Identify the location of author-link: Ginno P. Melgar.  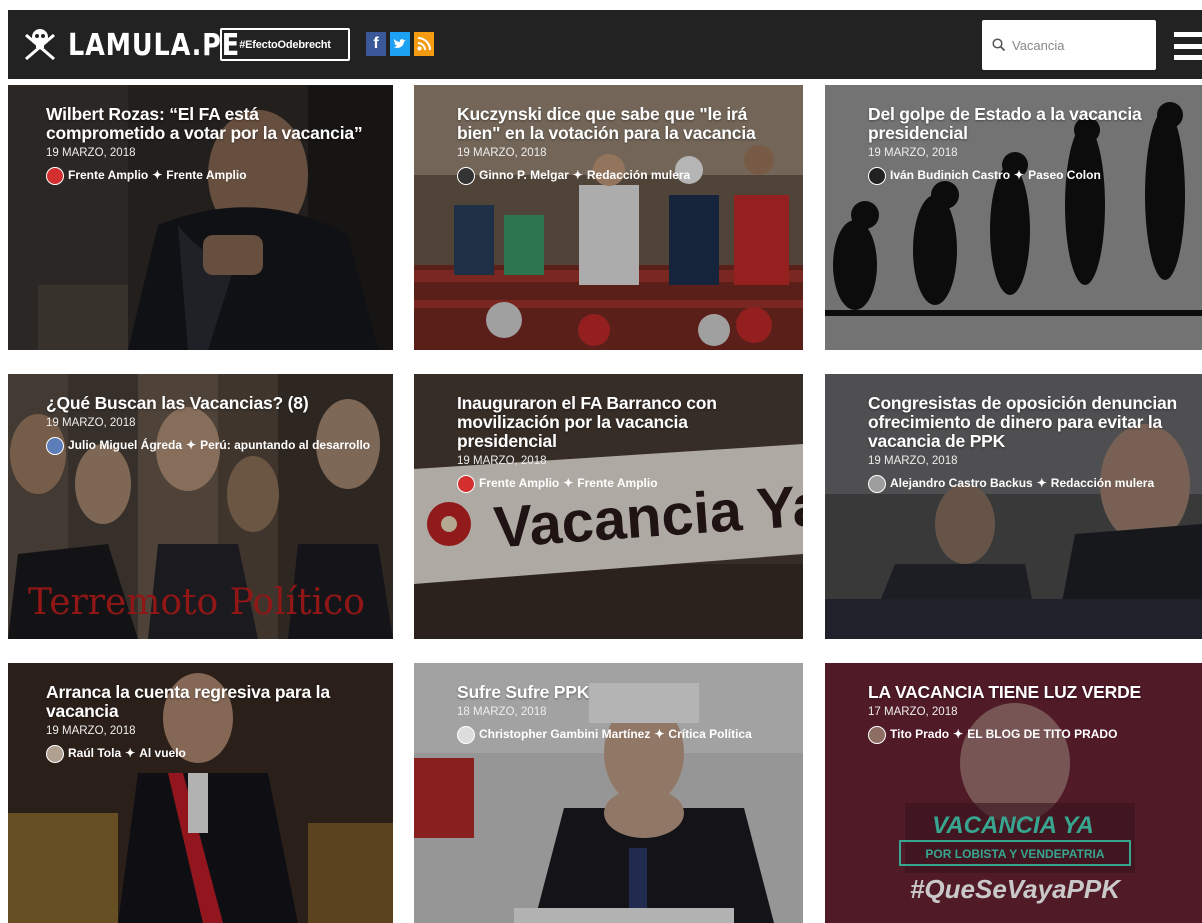
(524, 175).